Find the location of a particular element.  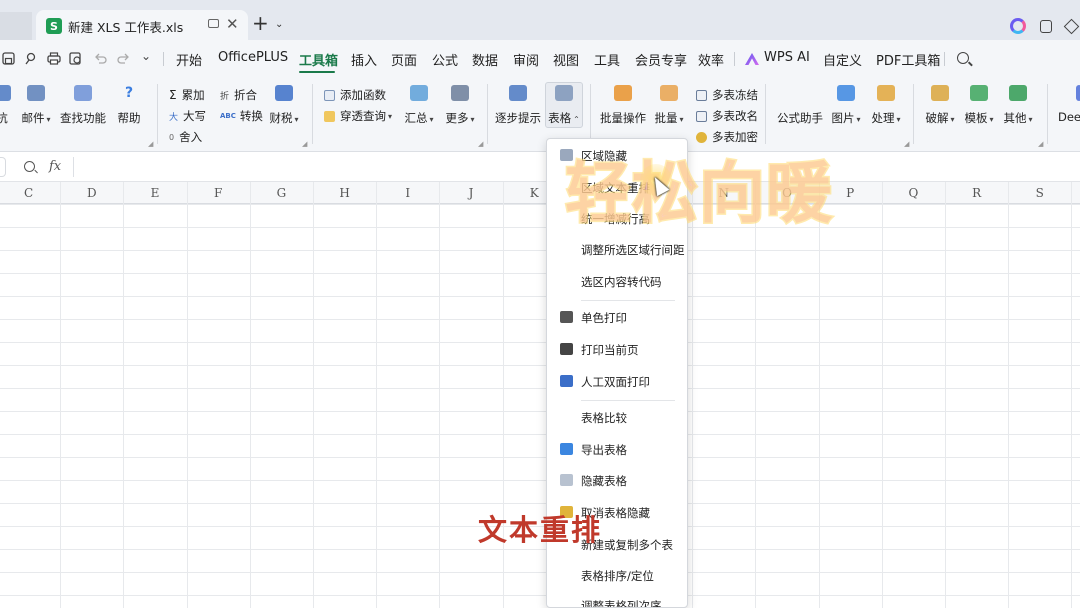

more-icon is located at coordinates (460, 93).